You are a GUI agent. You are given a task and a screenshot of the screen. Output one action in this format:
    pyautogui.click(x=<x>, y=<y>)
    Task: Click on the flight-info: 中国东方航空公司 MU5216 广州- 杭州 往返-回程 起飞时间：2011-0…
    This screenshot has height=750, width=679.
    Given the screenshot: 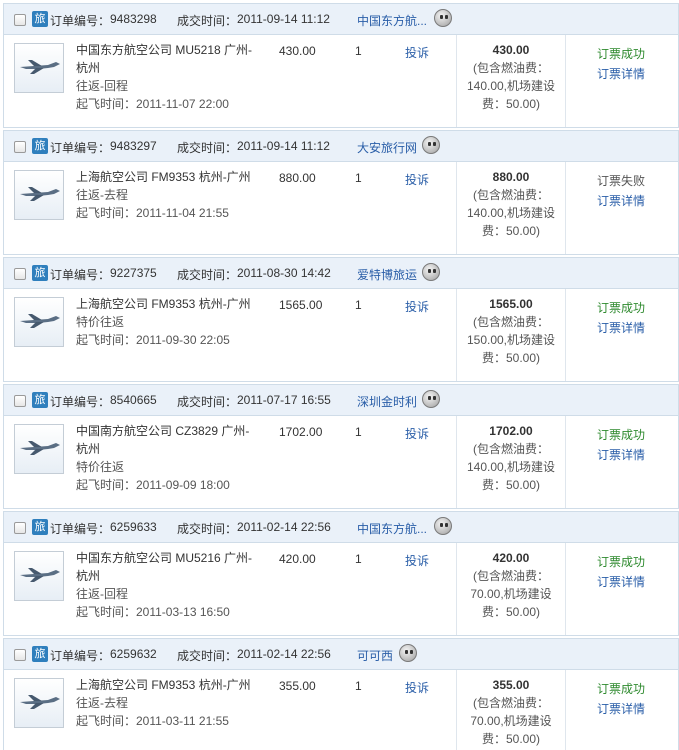 What is the action you would take?
    pyautogui.click(x=176, y=585)
    